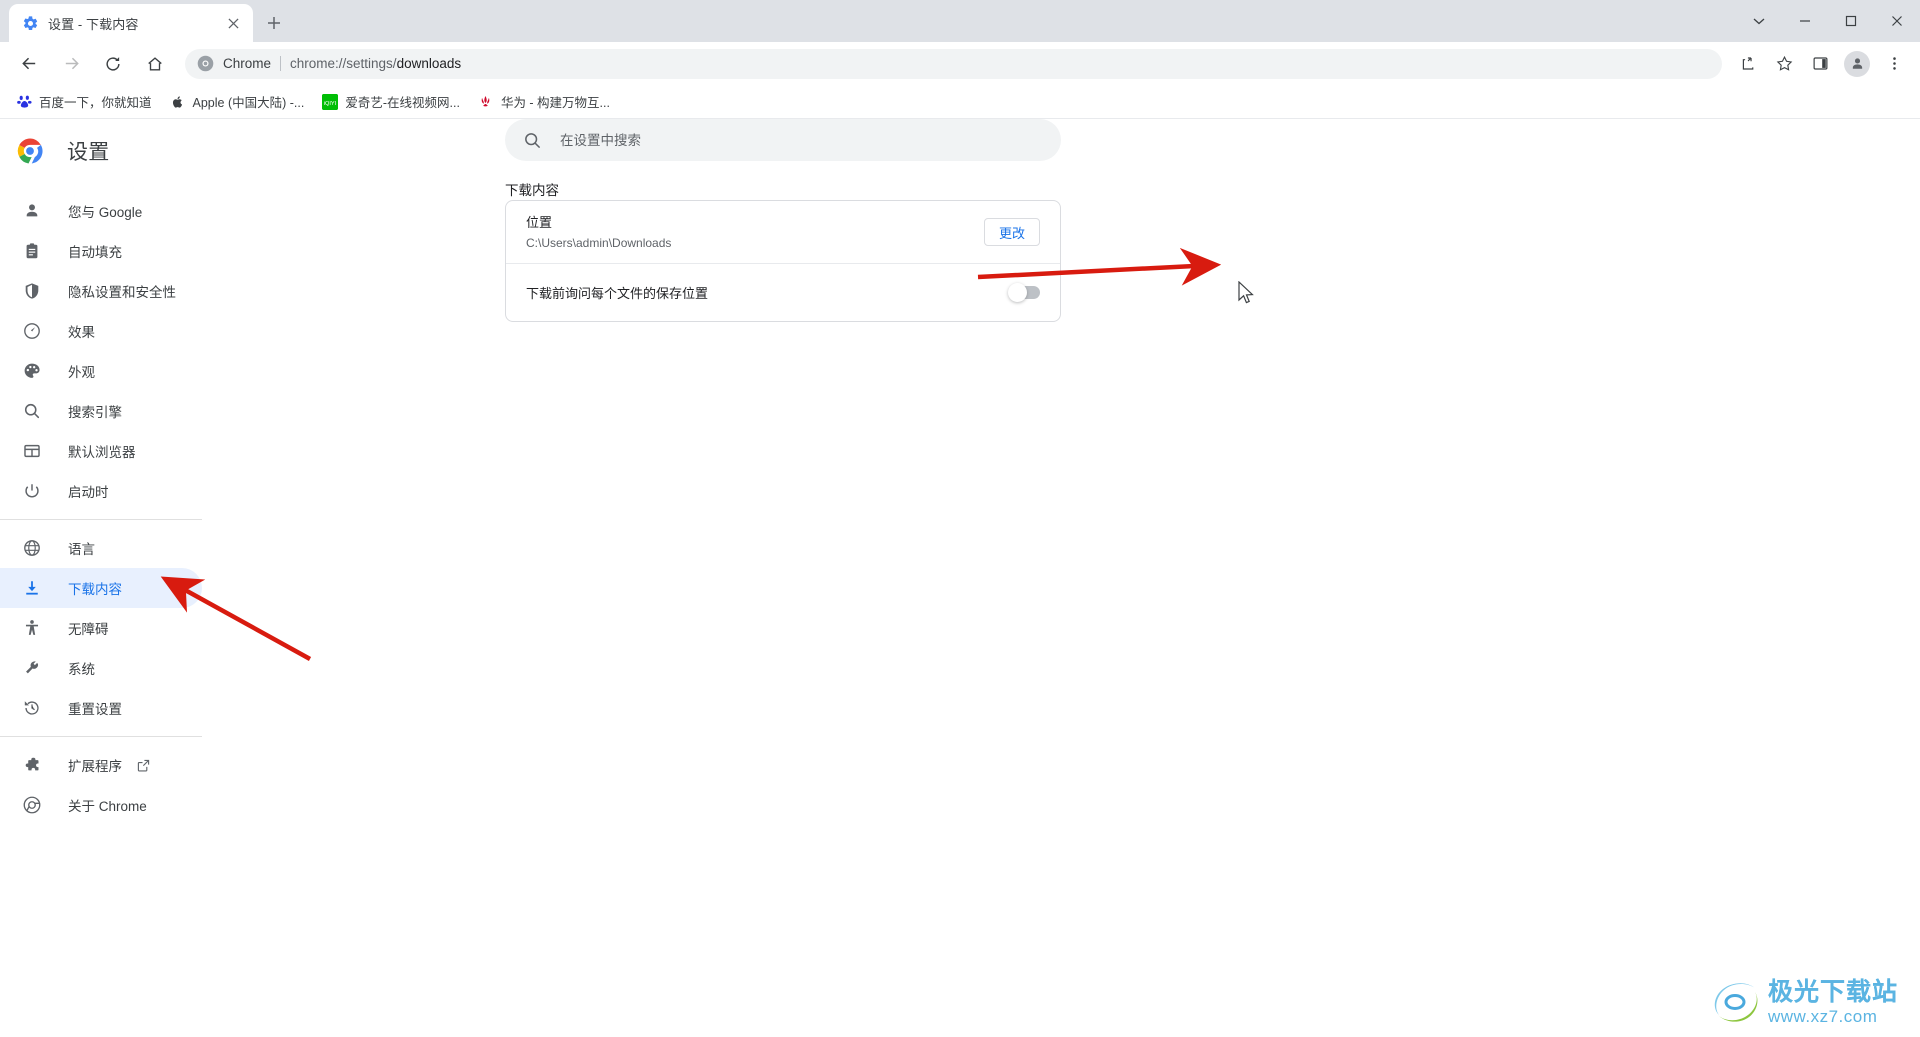 The width and height of the screenshot is (1920, 1037). What do you see at coordinates (1748, 64) in the screenshot?
I see `share-icon` at bounding box center [1748, 64].